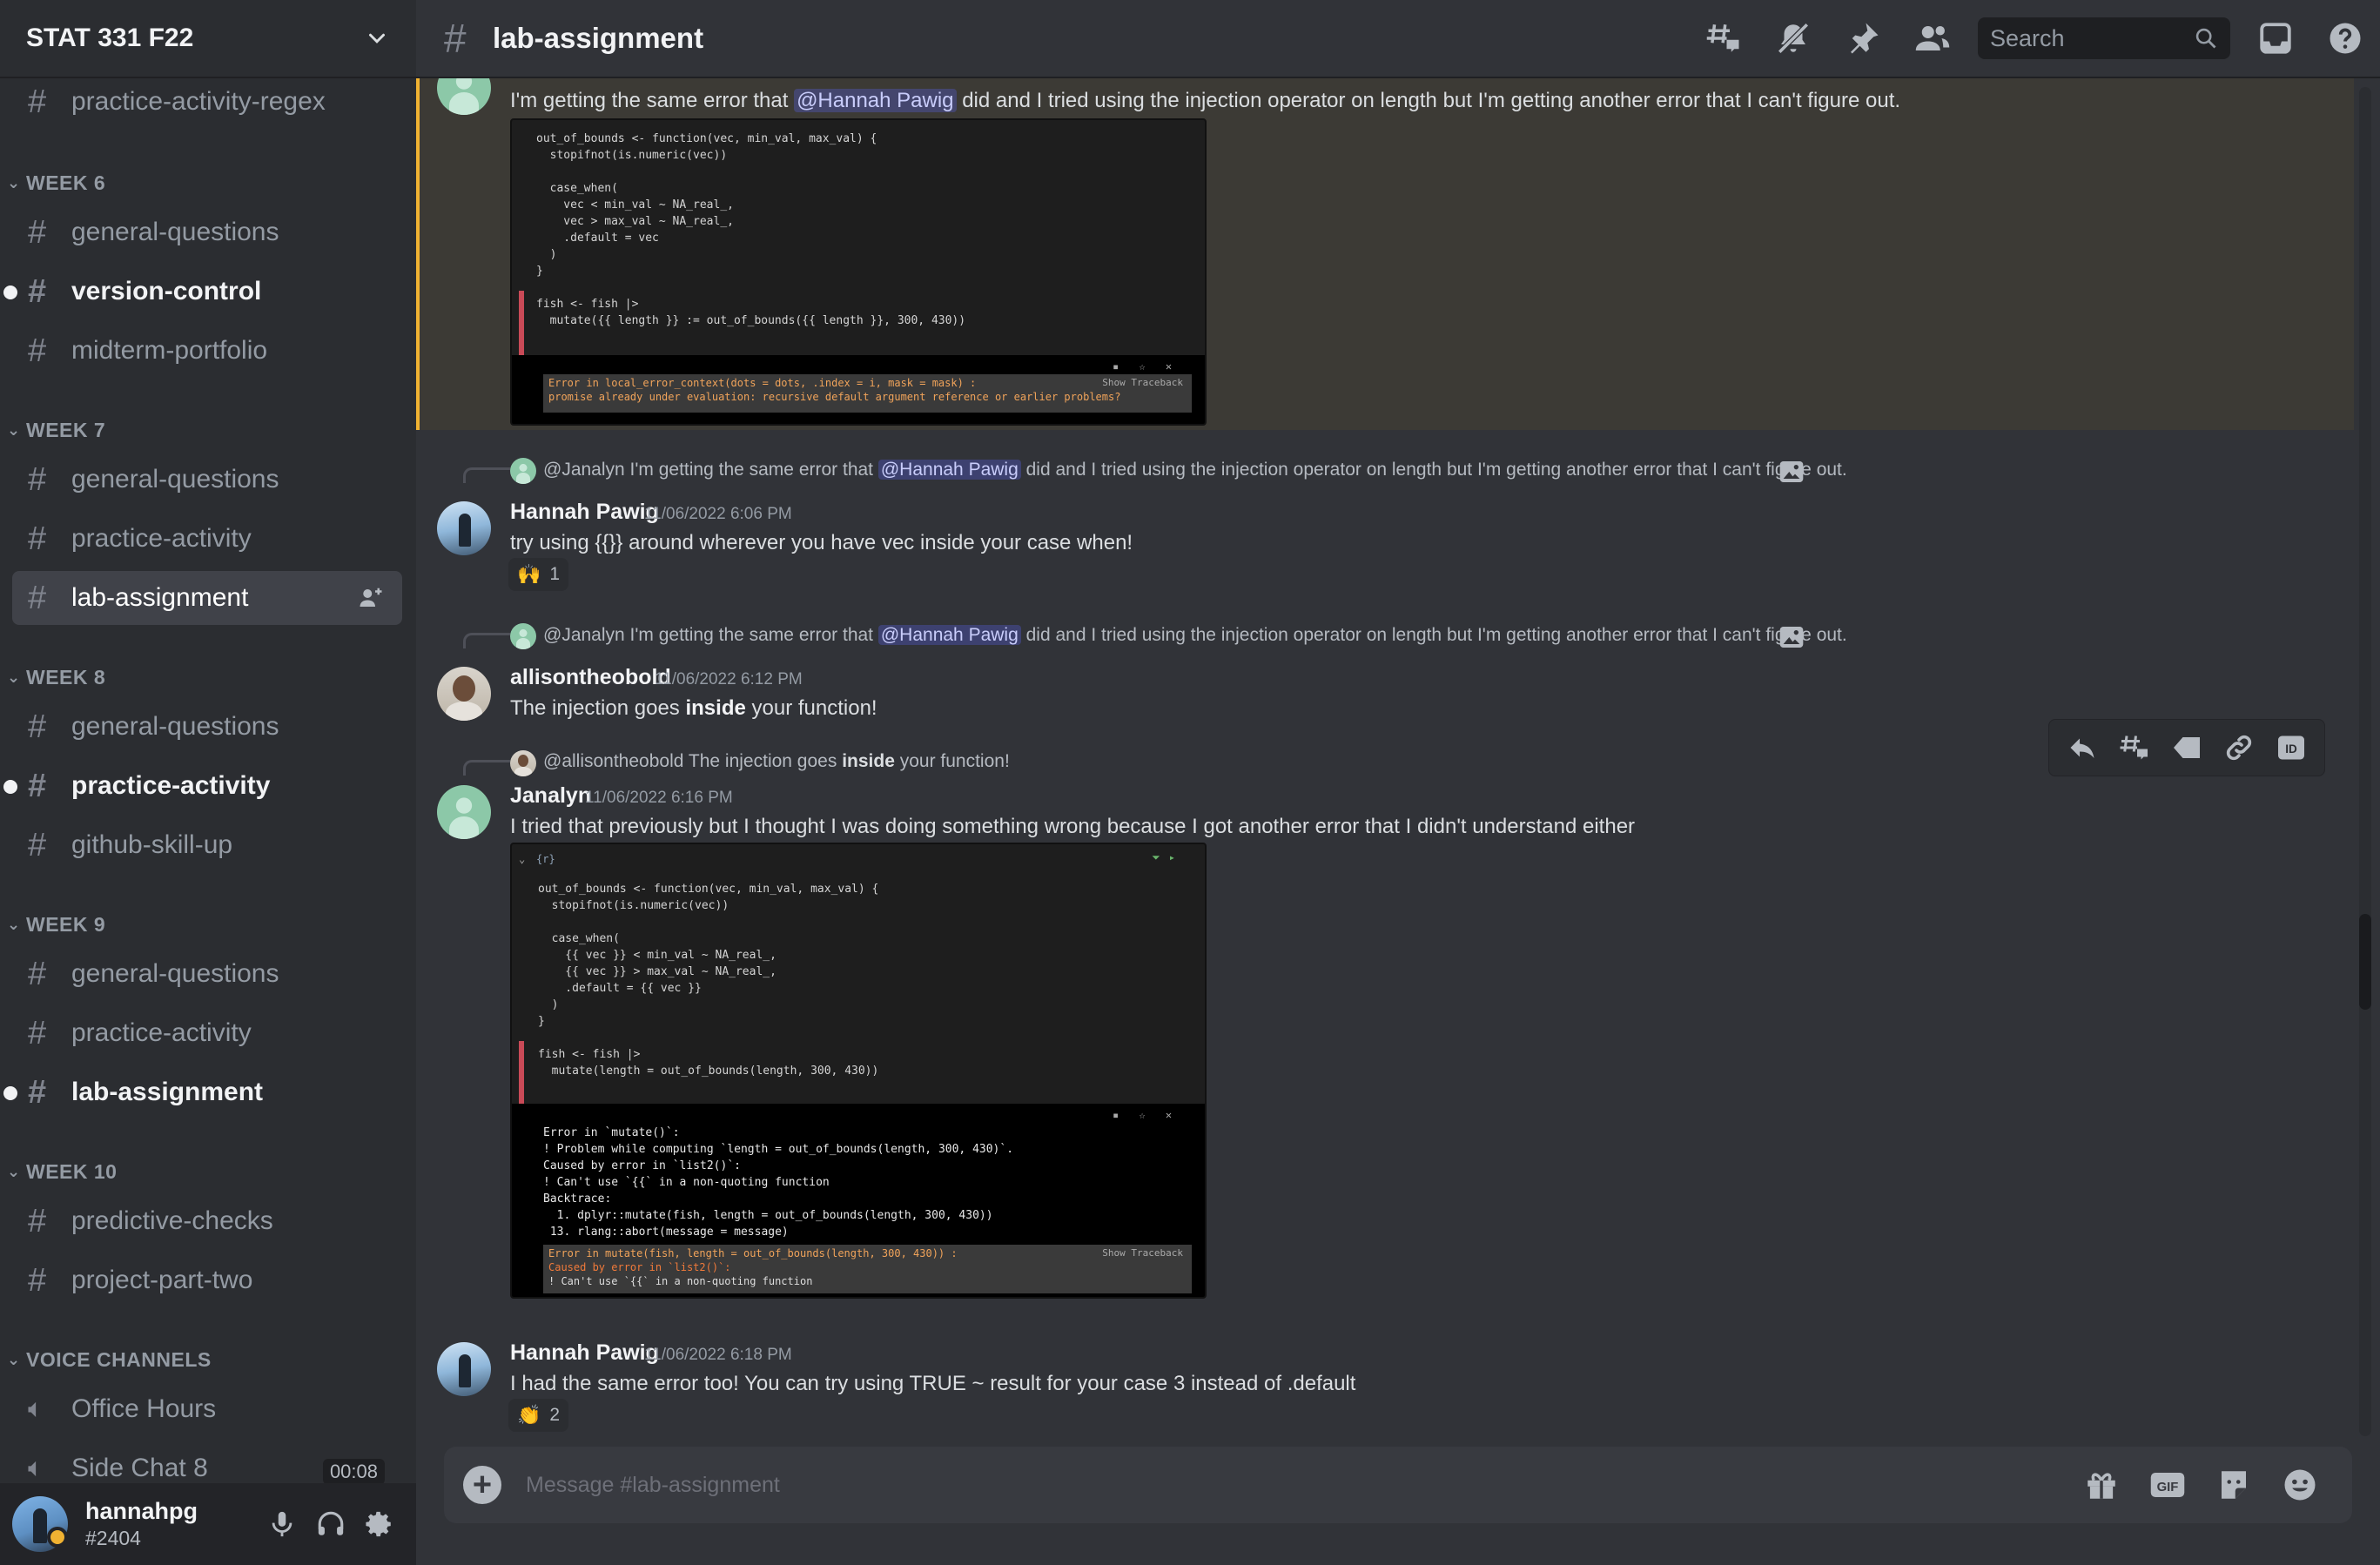 This screenshot has width=2380, height=1565. I want to click on channel-github-skill-up: # github-skill-up, so click(207, 845).